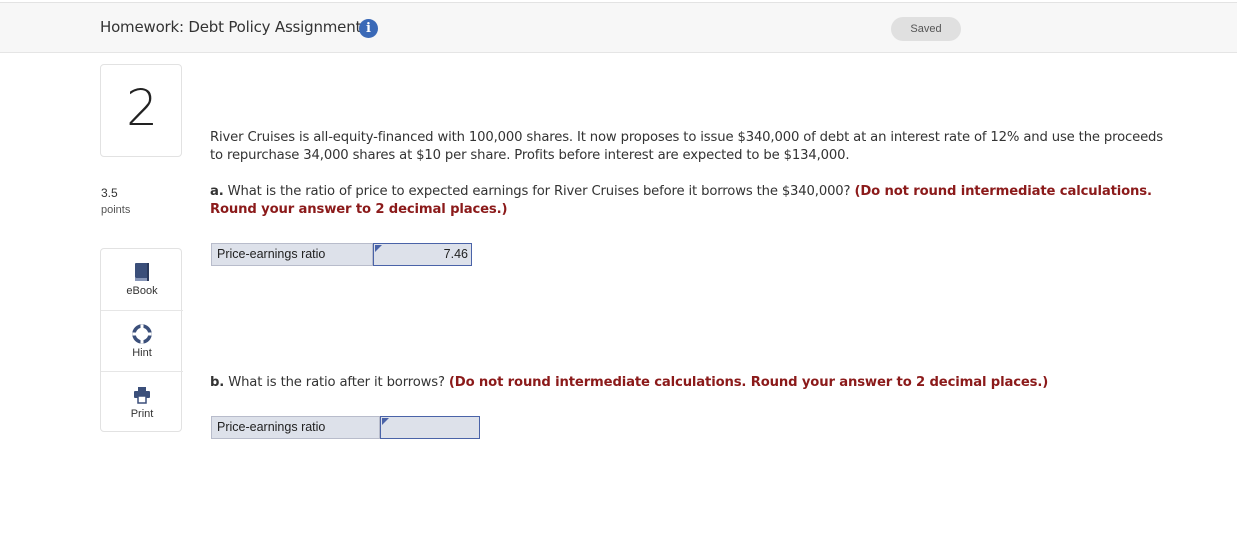  Describe the element at coordinates (455, 254) in the screenshot. I see `part-a-answer-value: 7.46` at that location.